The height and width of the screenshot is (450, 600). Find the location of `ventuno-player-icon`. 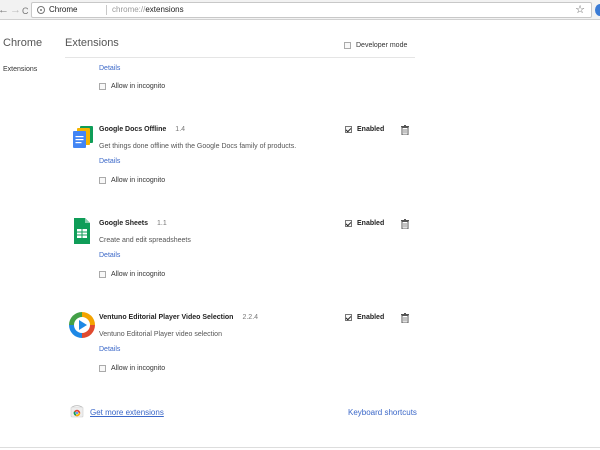

ventuno-player-icon is located at coordinates (82, 325).